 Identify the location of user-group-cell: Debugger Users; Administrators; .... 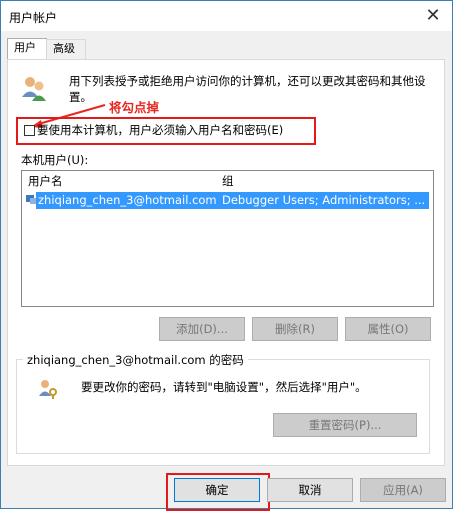
(324, 200).